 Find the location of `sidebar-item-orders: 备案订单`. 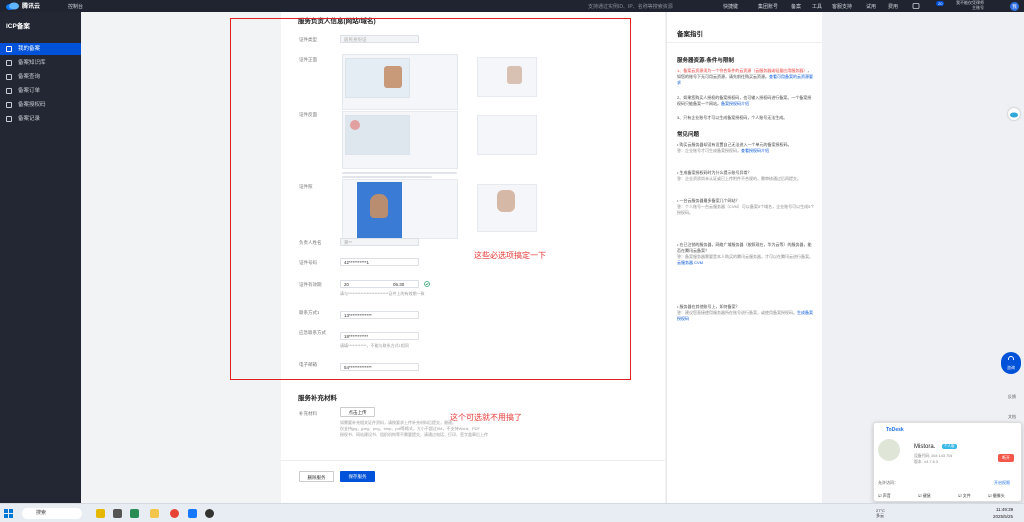

sidebar-item-orders: 备案订单 is located at coordinates (40, 91).